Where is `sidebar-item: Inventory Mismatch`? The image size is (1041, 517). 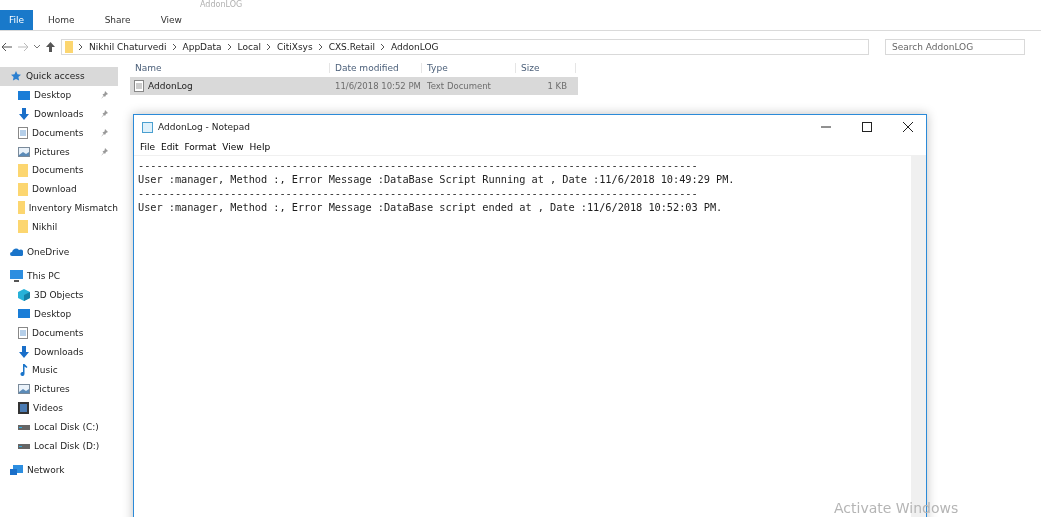 sidebar-item: Inventory Mismatch is located at coordinates (59, 208).